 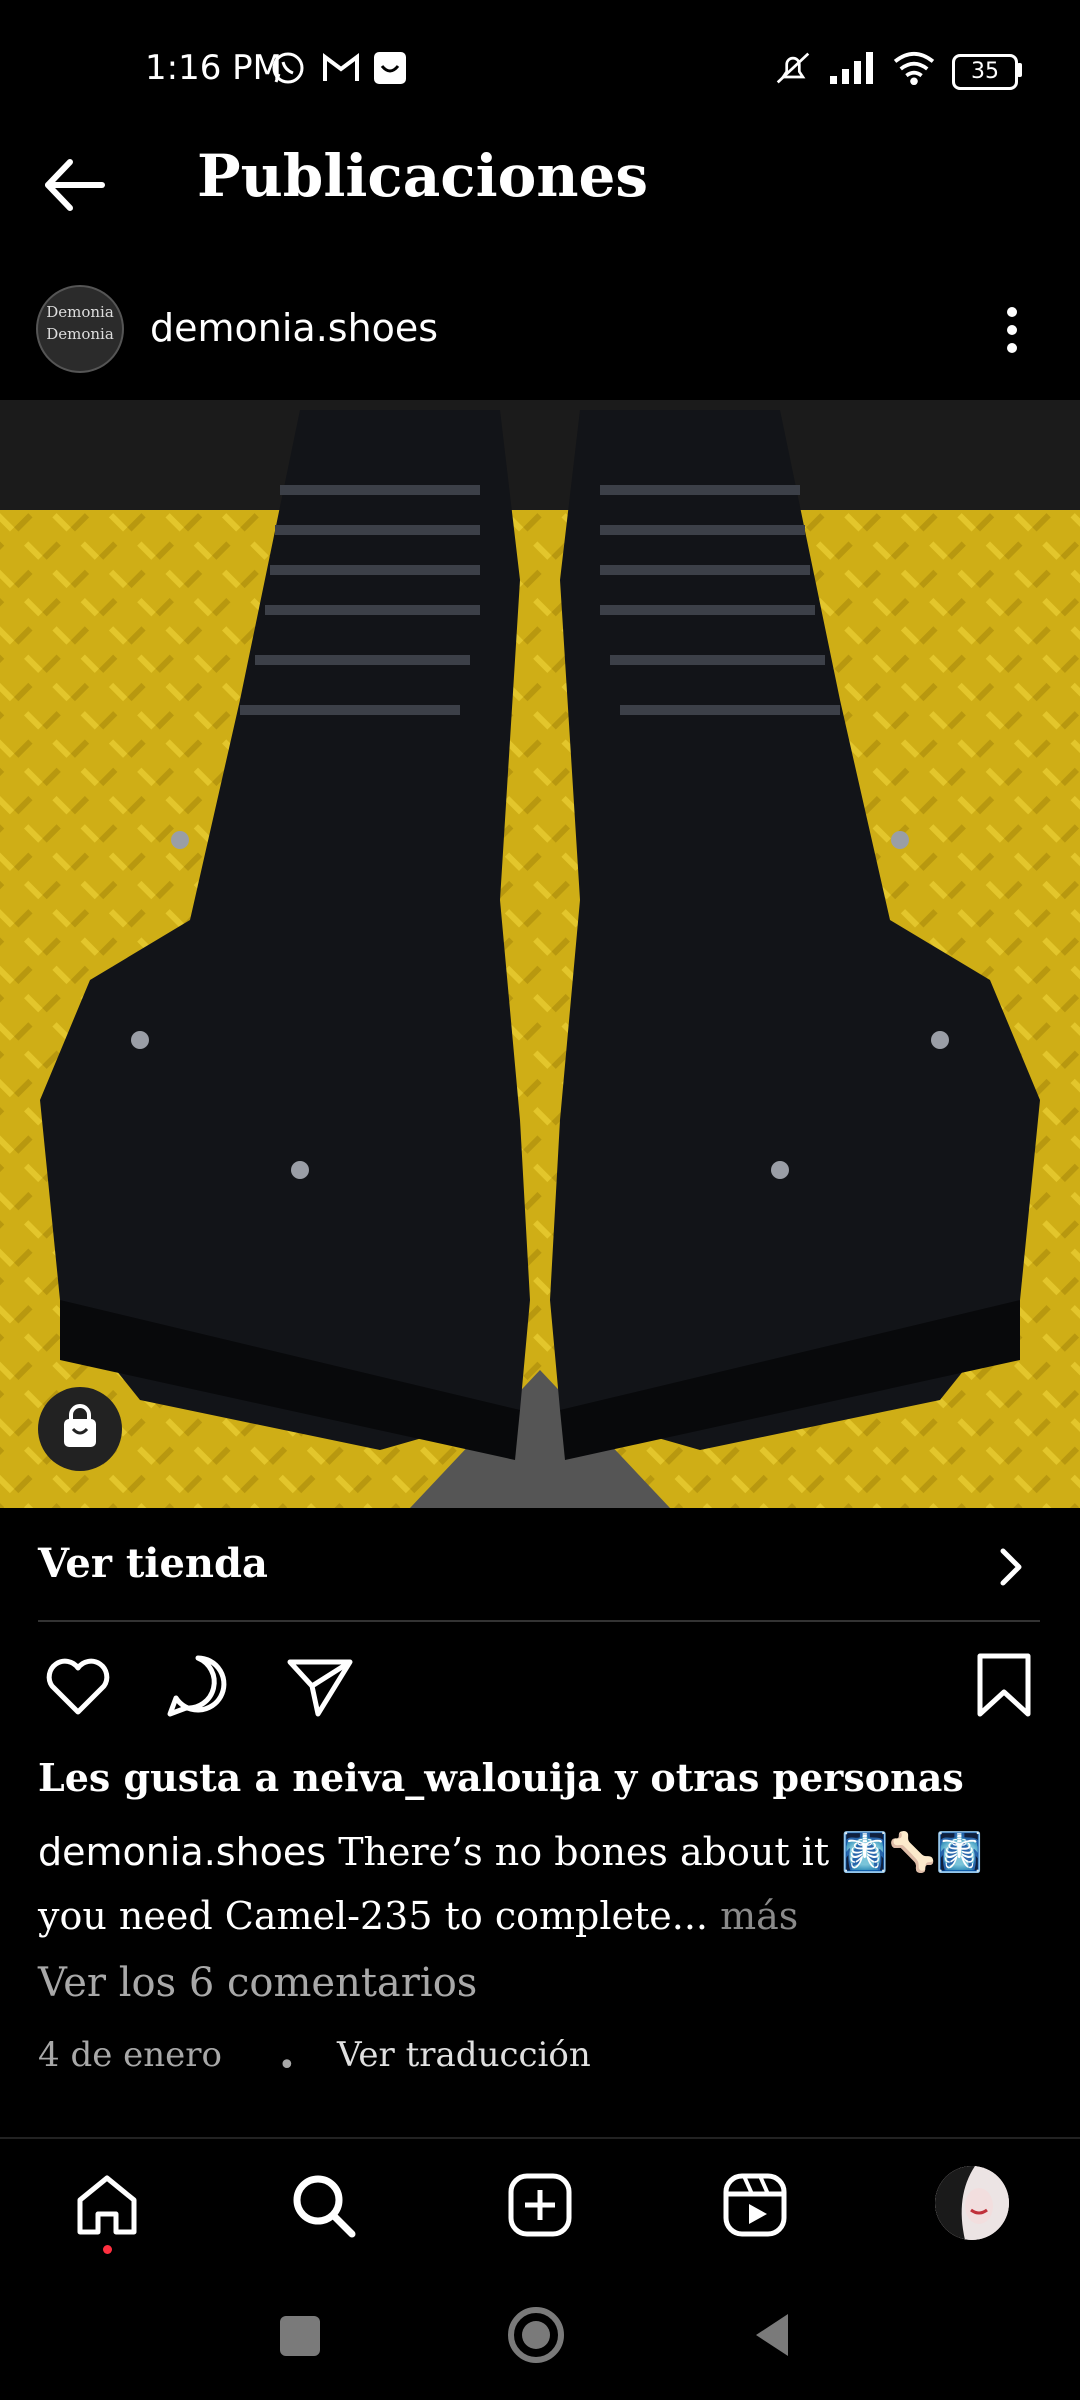 I want to click on battery-icon: 35, so click(x=985, y=72).